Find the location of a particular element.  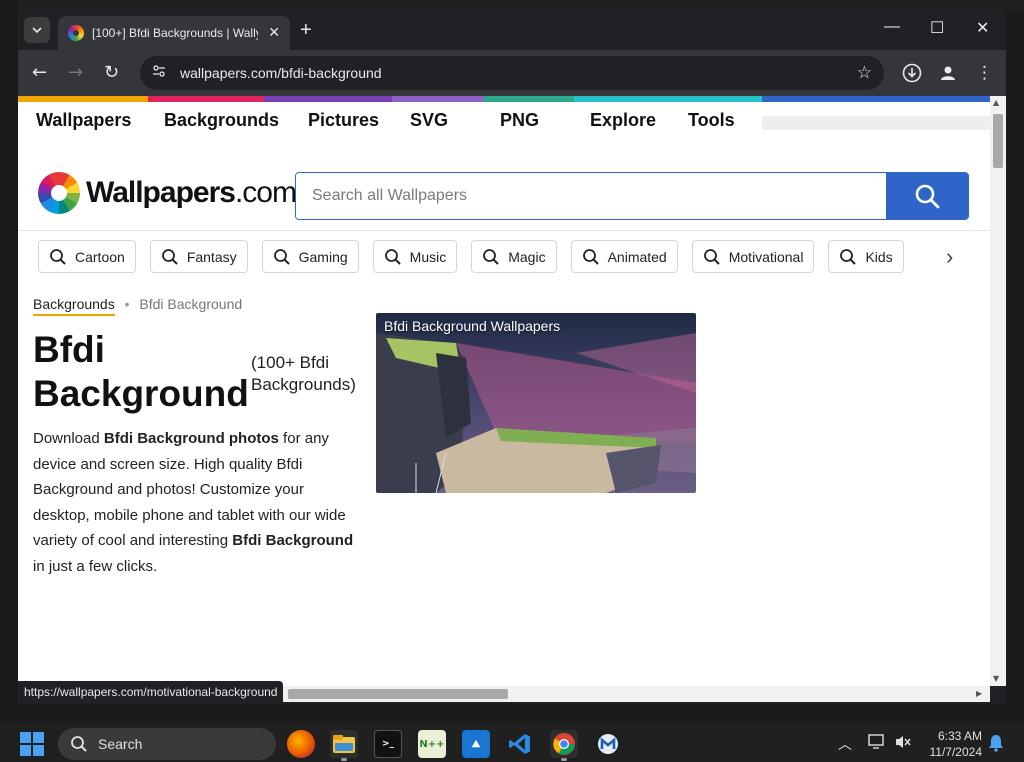

chip-music: Music is located at coordinates (415, 256).